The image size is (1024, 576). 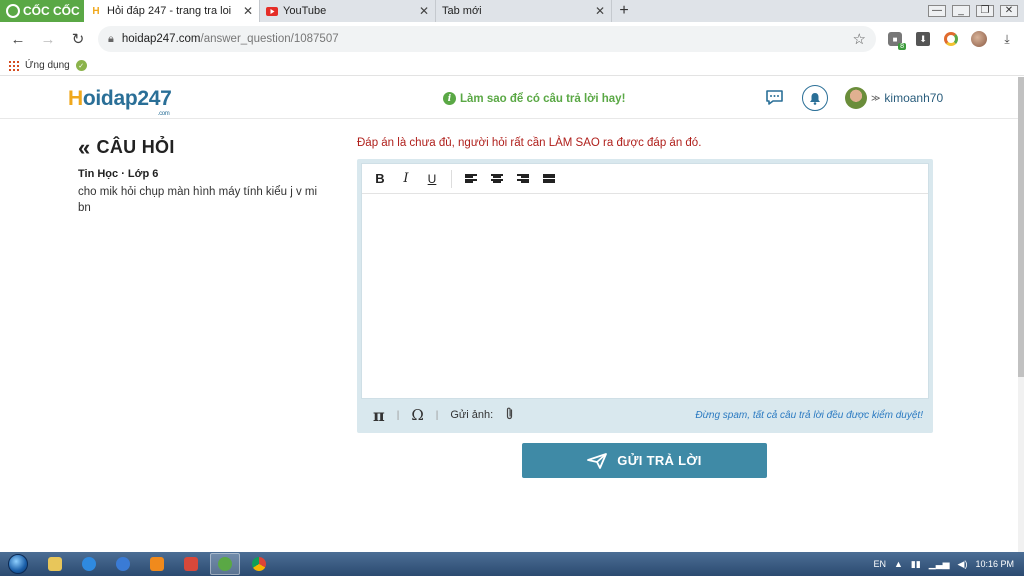 I want to click on answer-tip-link: i Làm sao để có câu trả lời hay!, so click(x=534, y=98).